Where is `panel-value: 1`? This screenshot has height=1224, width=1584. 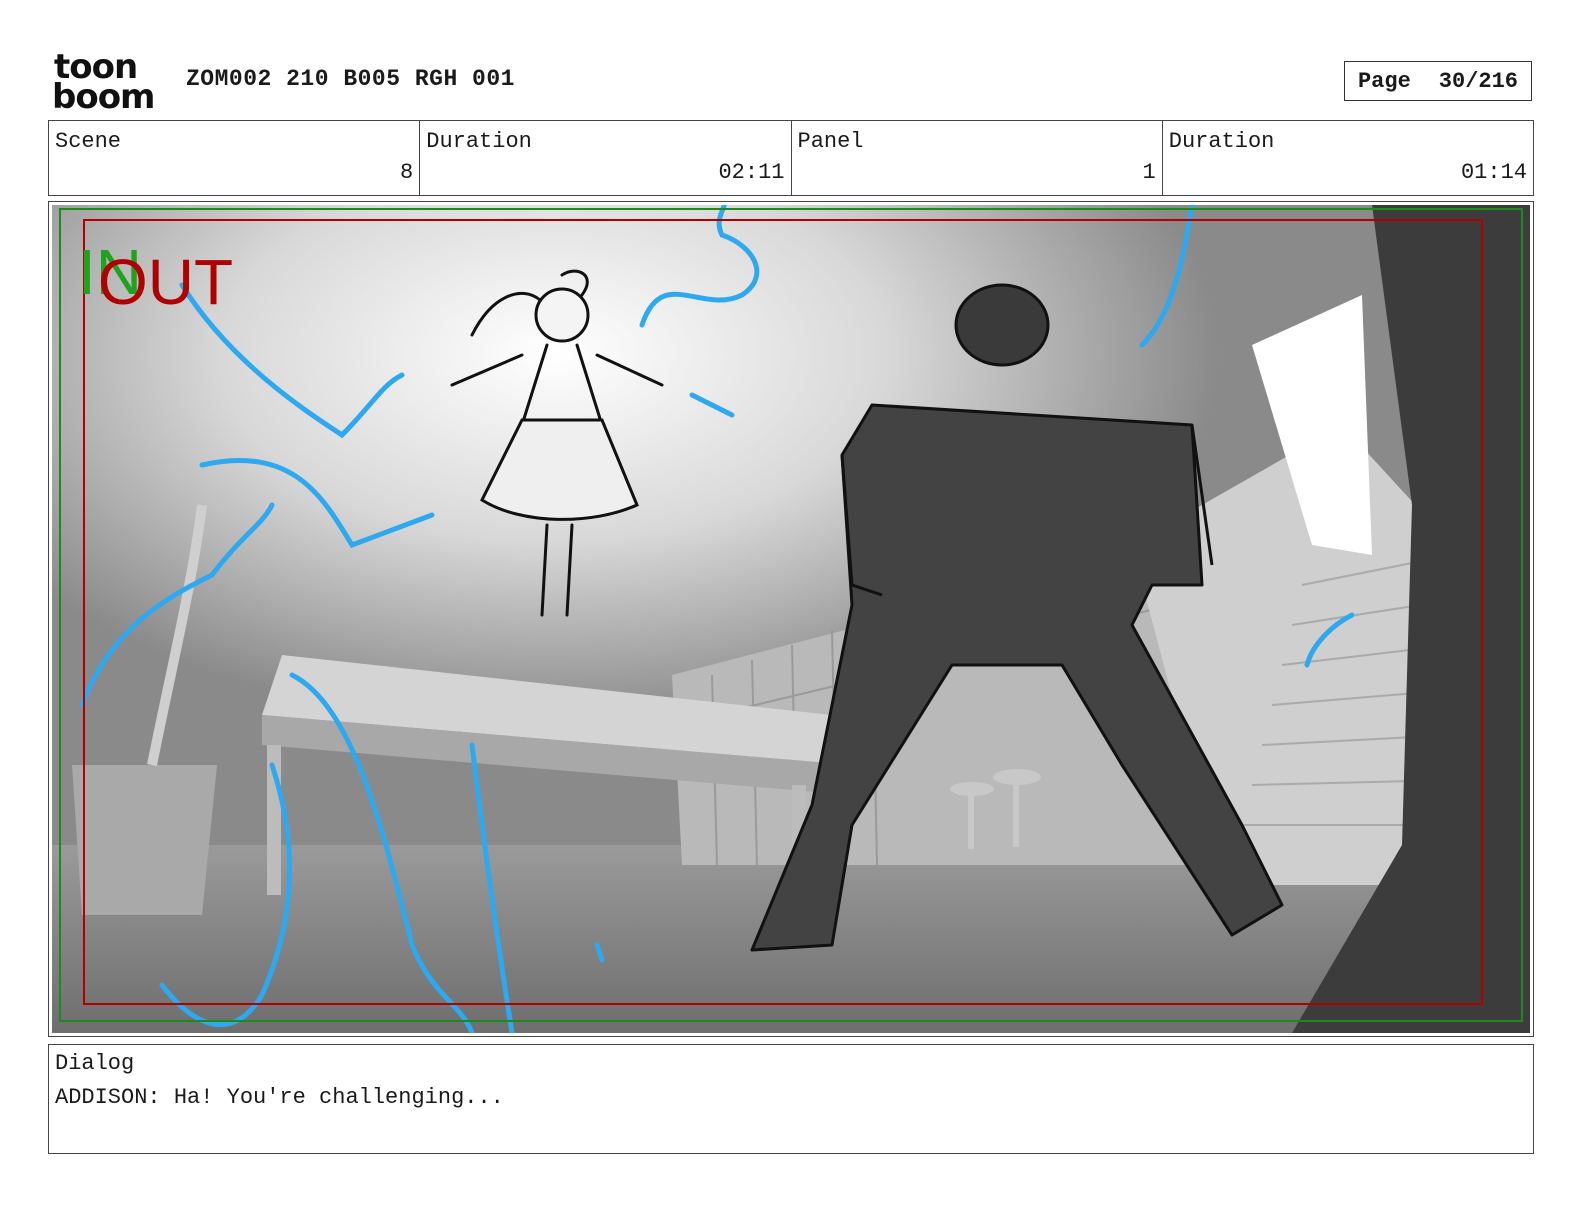 panel-value: 1 is located at coordinates (1149, 172).